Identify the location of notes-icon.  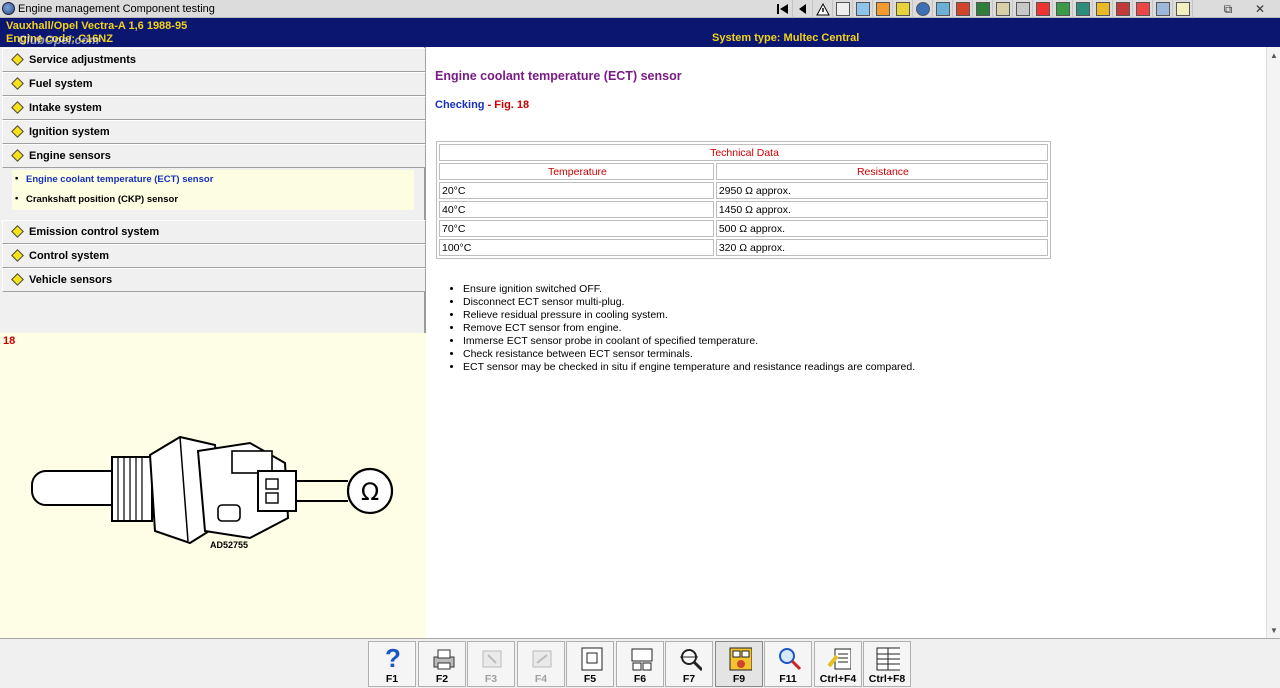
(839, 659).